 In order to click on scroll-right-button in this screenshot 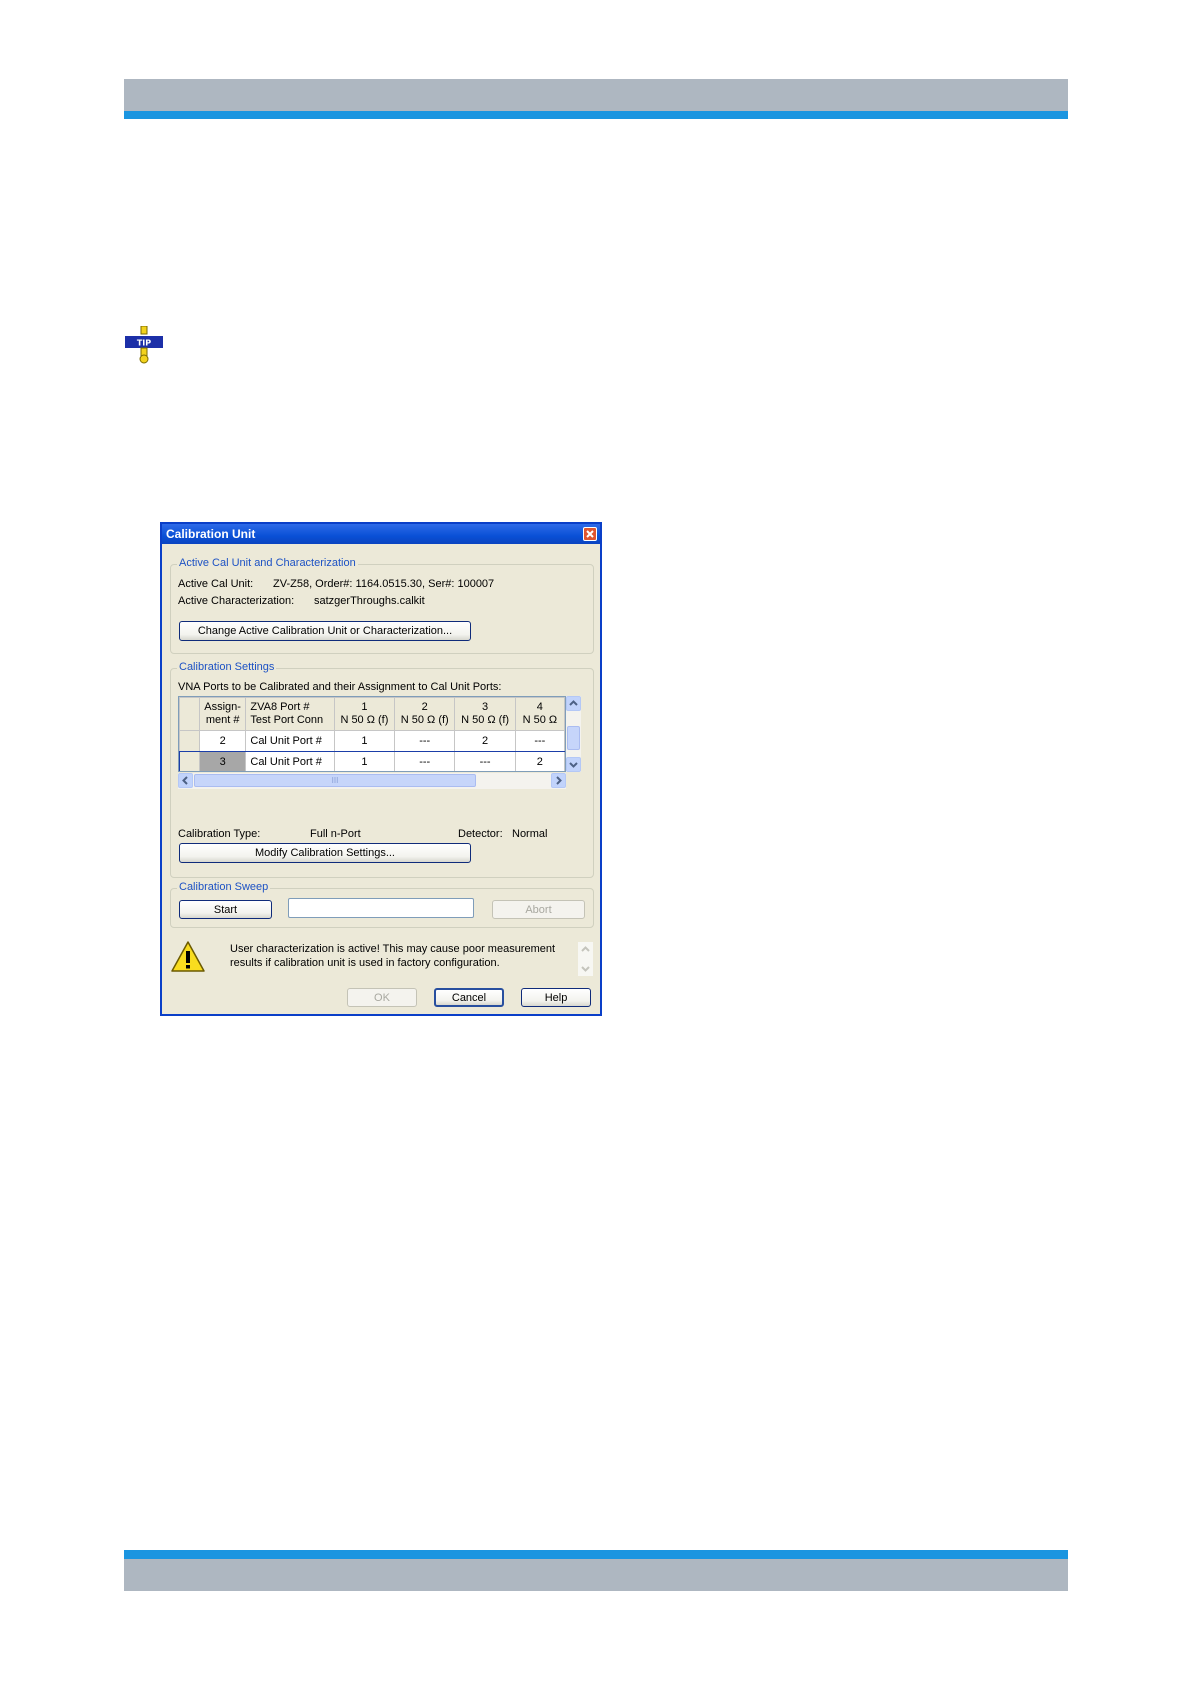, I will do `click(558, 780)`.